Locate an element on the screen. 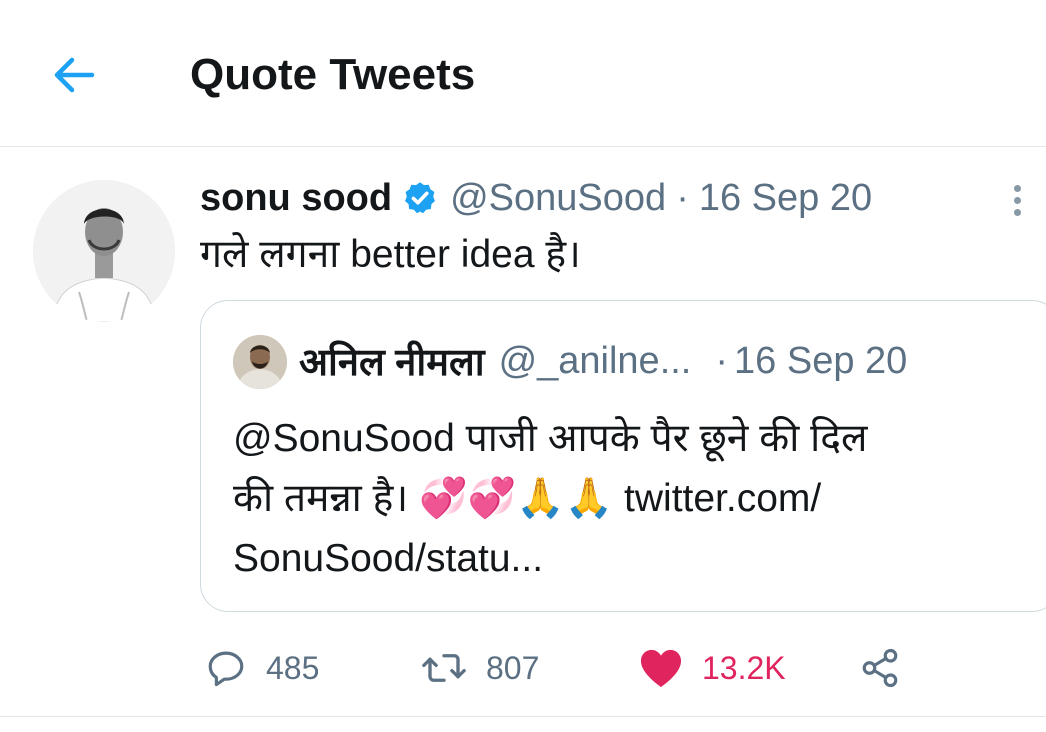 This screenshot has height=732, width=1046. share-icon is located at coordinates (880, 668).